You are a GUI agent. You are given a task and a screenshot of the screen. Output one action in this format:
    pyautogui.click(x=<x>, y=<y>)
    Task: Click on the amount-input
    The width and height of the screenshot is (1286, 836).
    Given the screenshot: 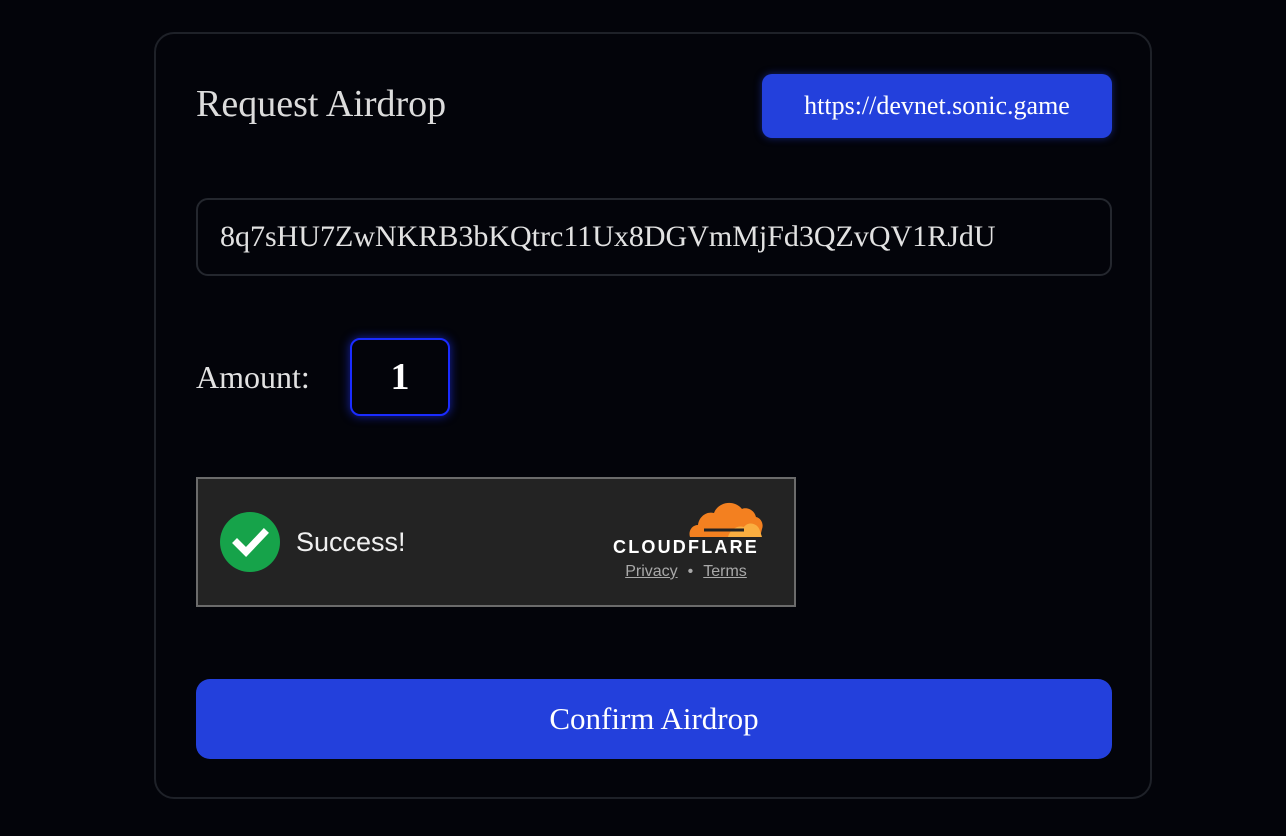 What is the action you would take?
    pyautogui.click(x=400, y=377)
    